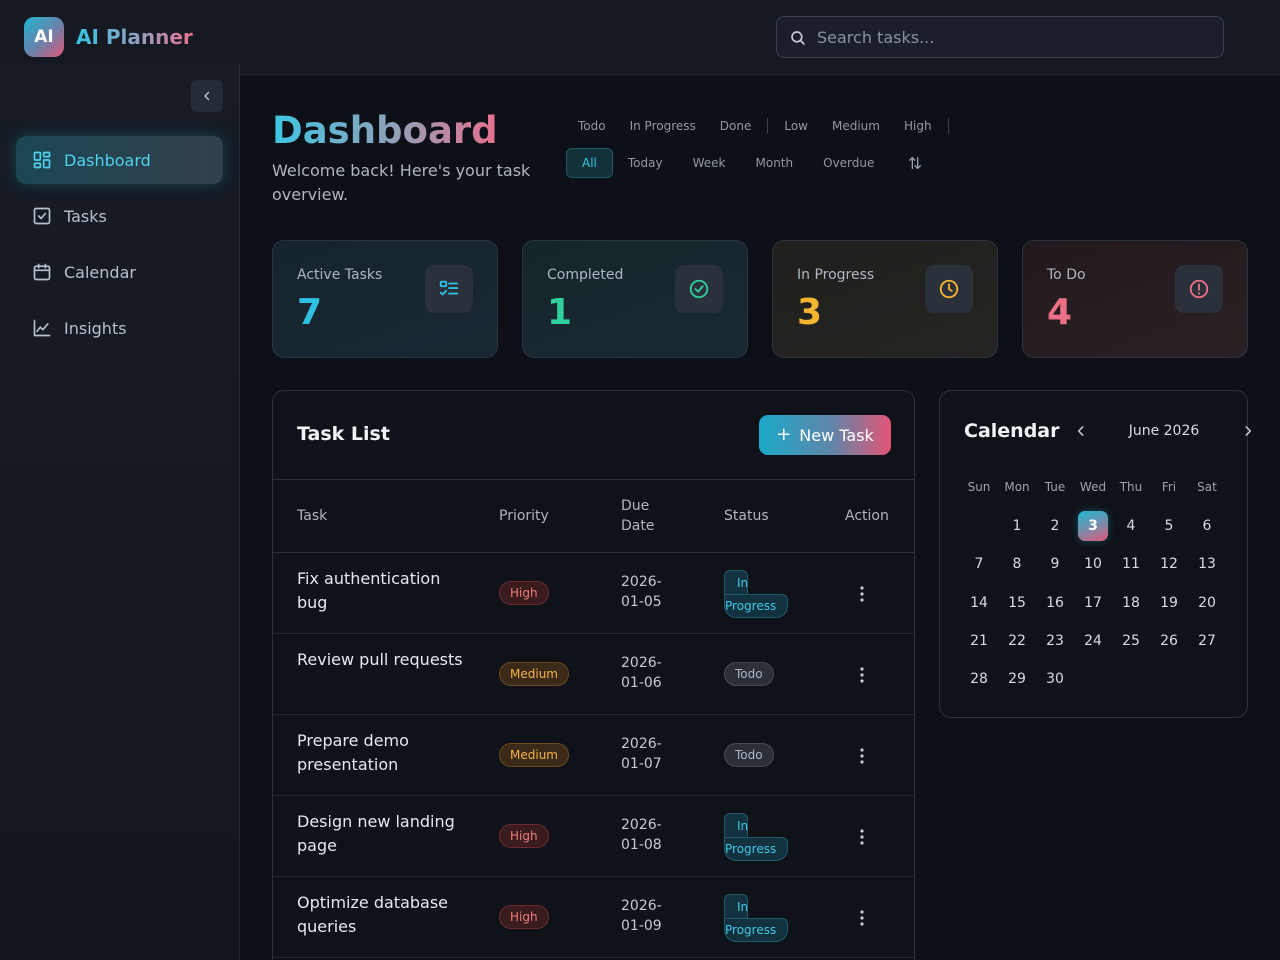 The image size is (1280, 960). What do you see at coordinates (376, 833) in the screenshot?
I see `task-name: Design new landing page` at bounding box center [376, 833].